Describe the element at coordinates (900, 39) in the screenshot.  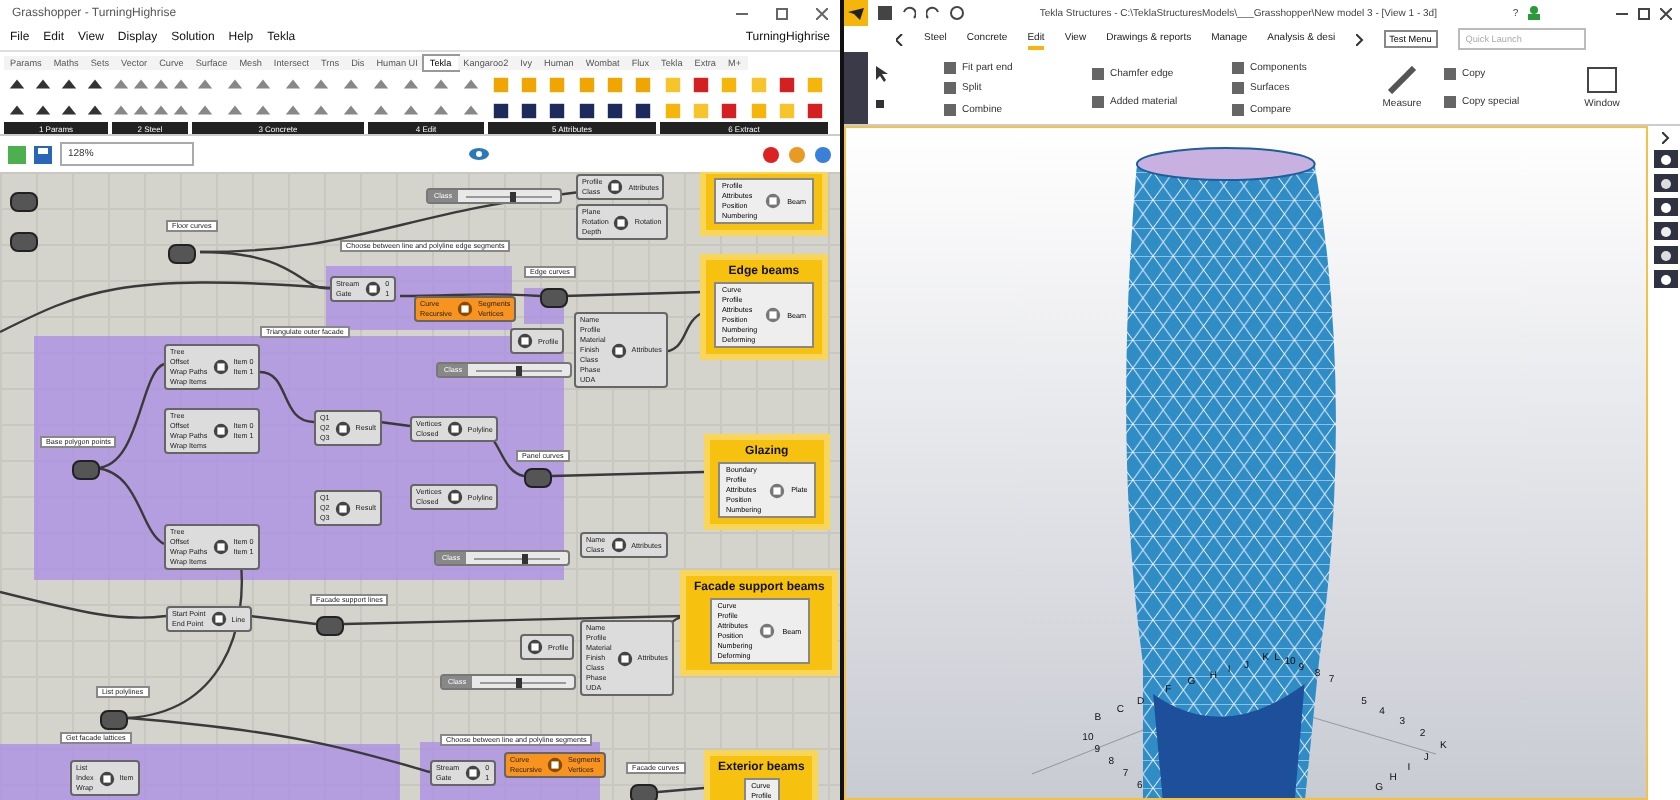
I see `chevron-left-icon` at that location.